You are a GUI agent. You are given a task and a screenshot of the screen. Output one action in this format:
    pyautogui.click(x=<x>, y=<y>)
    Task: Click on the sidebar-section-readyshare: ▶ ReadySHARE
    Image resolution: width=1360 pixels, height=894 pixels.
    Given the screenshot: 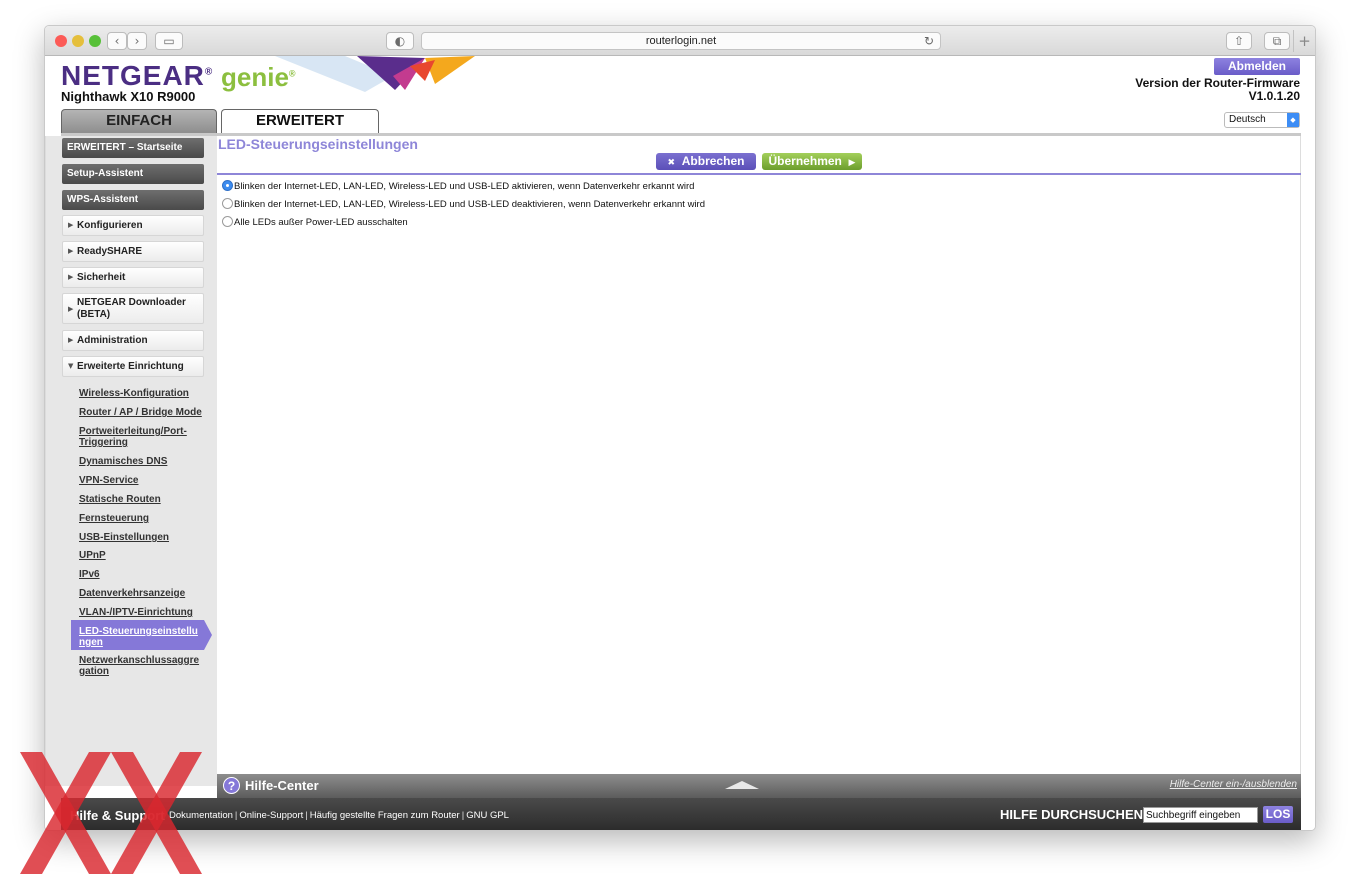 What is the action you would take?
    pyautogui.click(x=133, y=251)
    